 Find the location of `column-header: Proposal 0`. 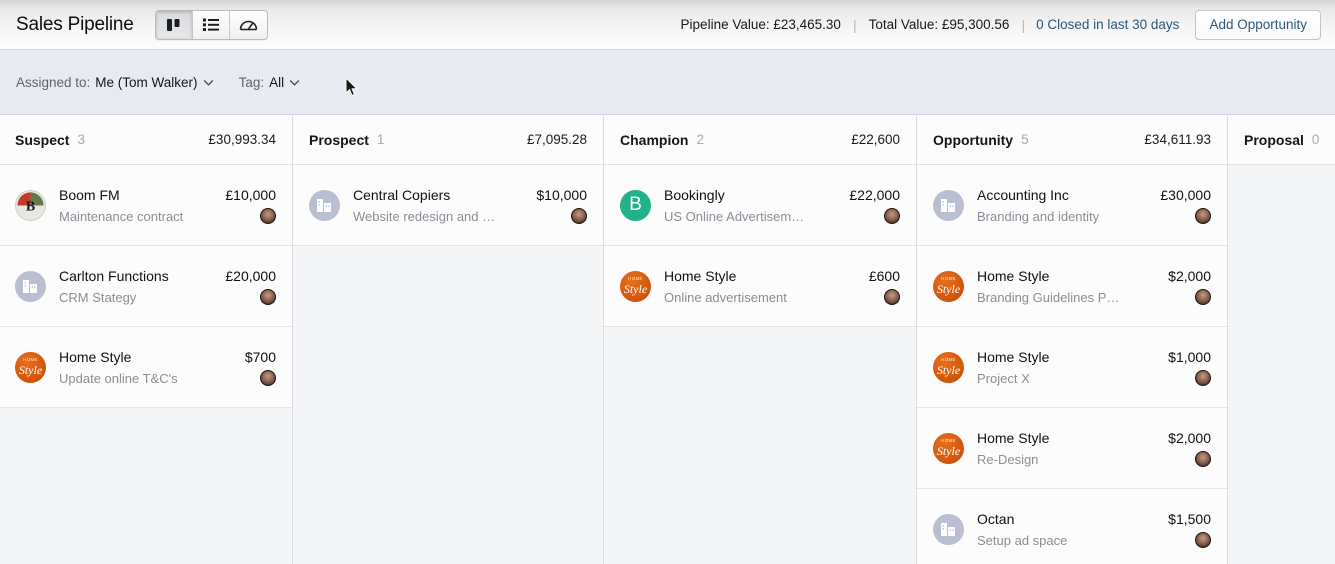

column-header: Proposal 0 is located at coordinates (1281, 140).